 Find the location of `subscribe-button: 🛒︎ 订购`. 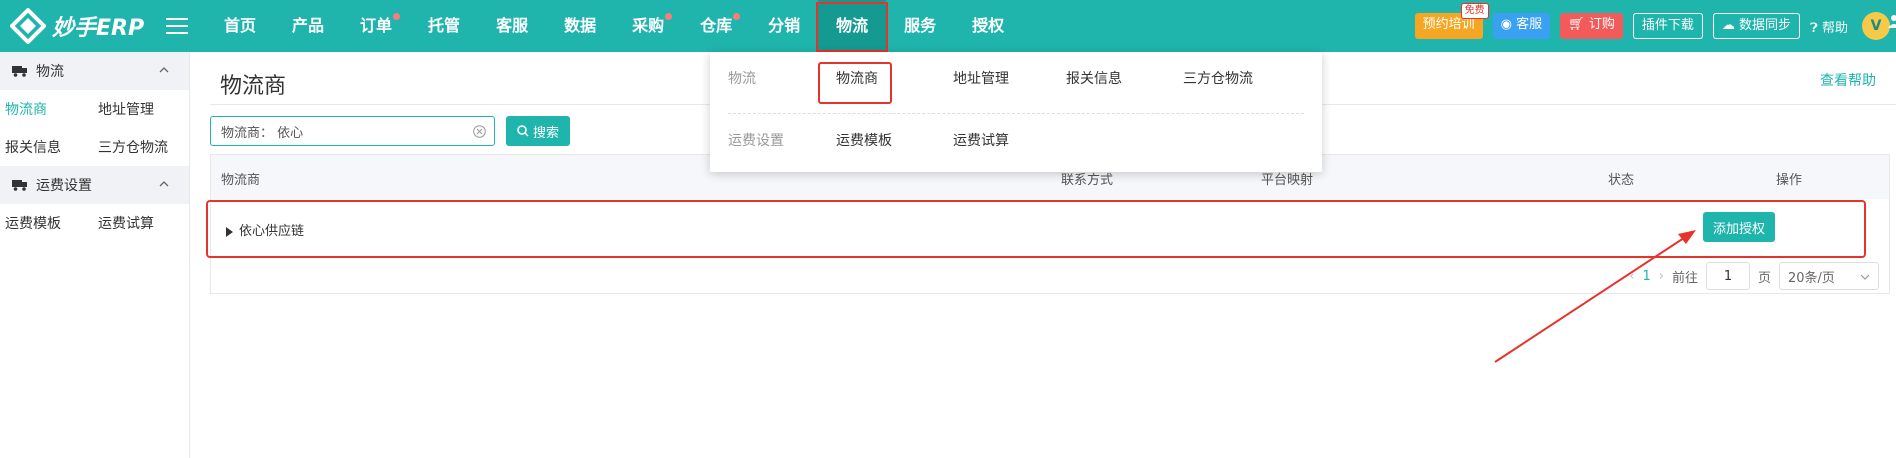

subscribe-button: 🛒︎ 订购 is located at coordinates (1591, 26).